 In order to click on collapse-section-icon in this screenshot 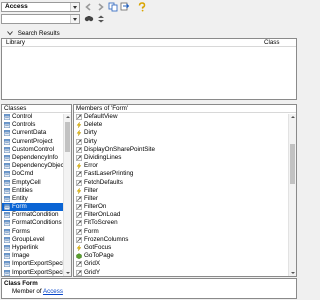, I will do `click(10, 33)`.